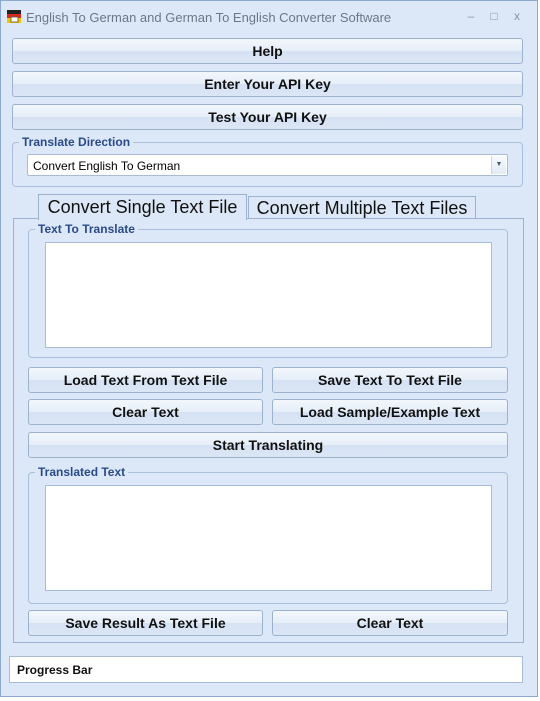 This screenshot has width=540, height=701. Describe the element at coordinates (268, 445) in the screenshot. I see `start-translating-button: Start Translating` at that location.